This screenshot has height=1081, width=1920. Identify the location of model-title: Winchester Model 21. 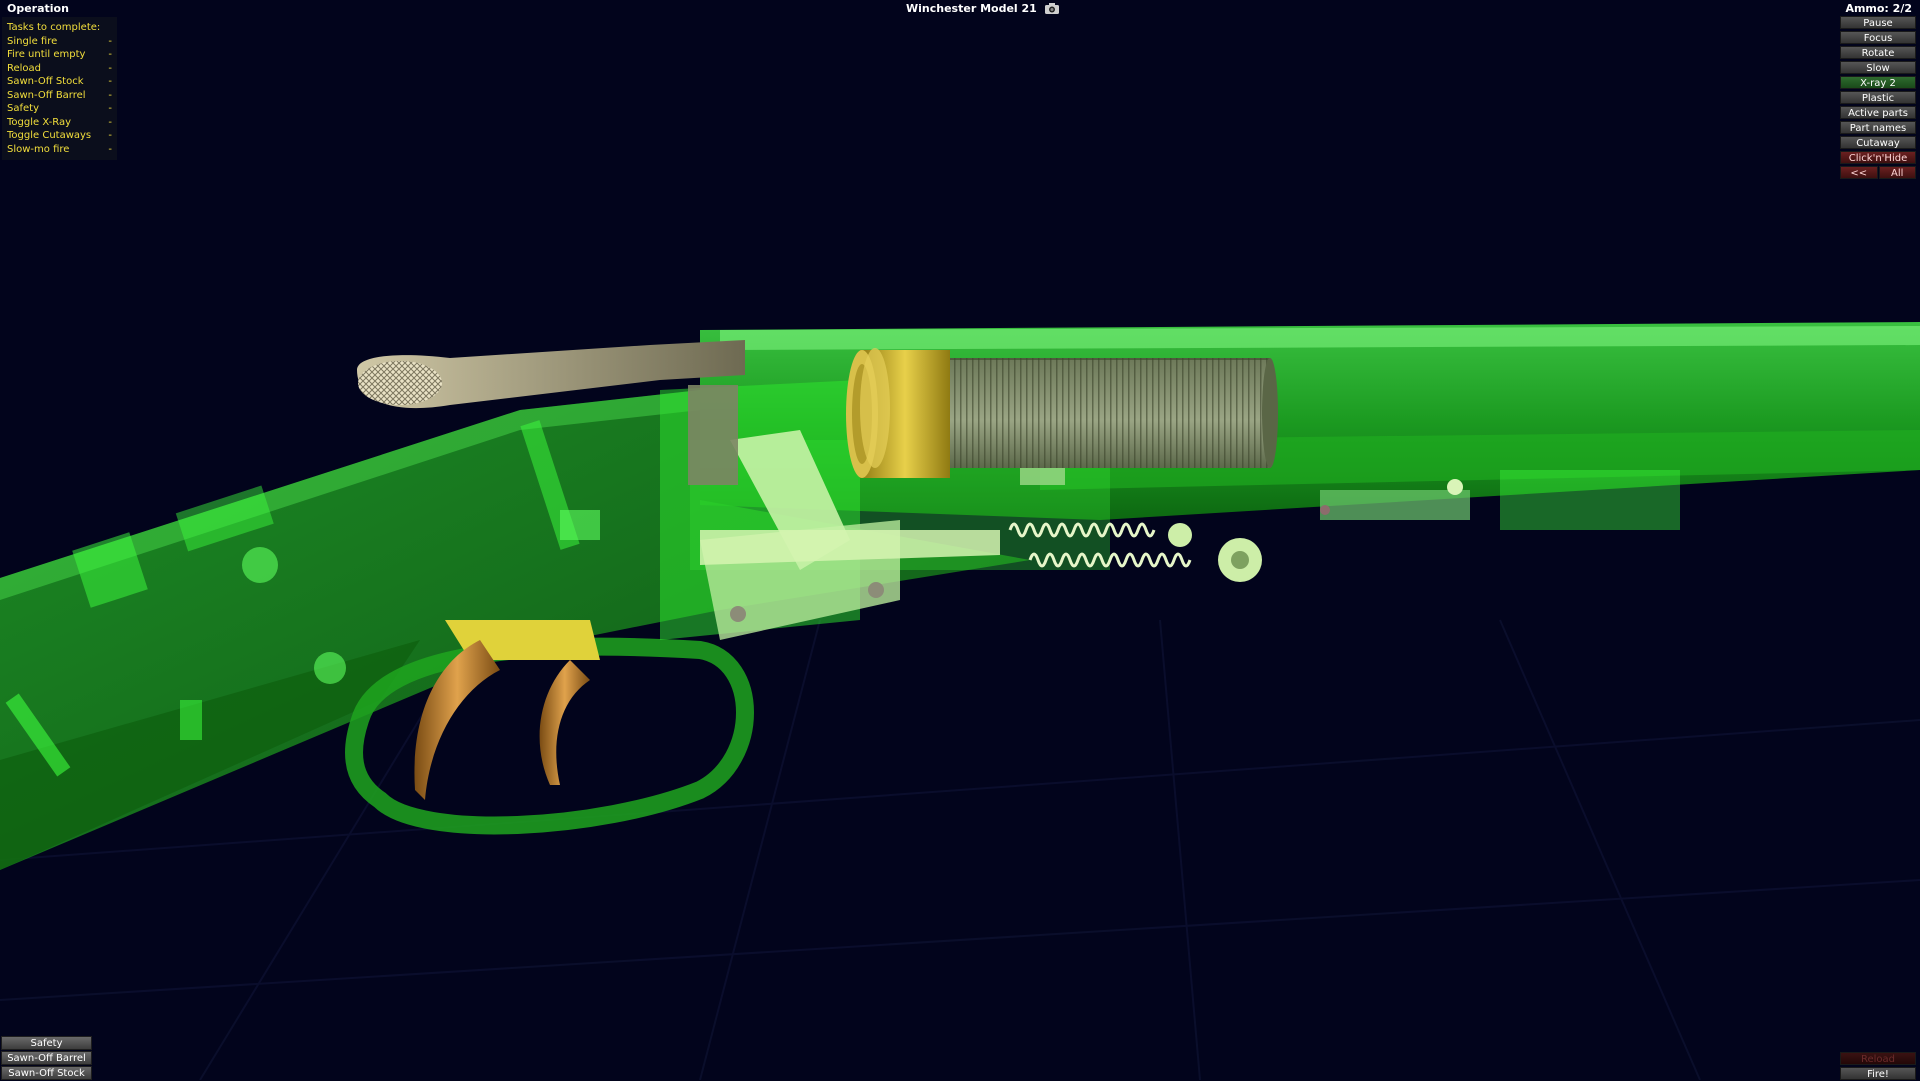
(971, 8).